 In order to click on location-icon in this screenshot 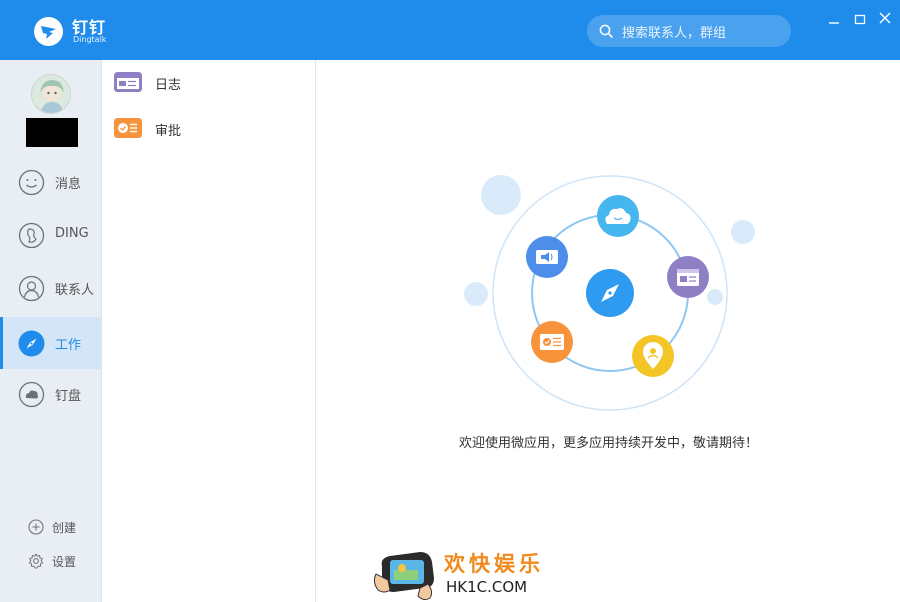, I will do `click(653, 356)`.